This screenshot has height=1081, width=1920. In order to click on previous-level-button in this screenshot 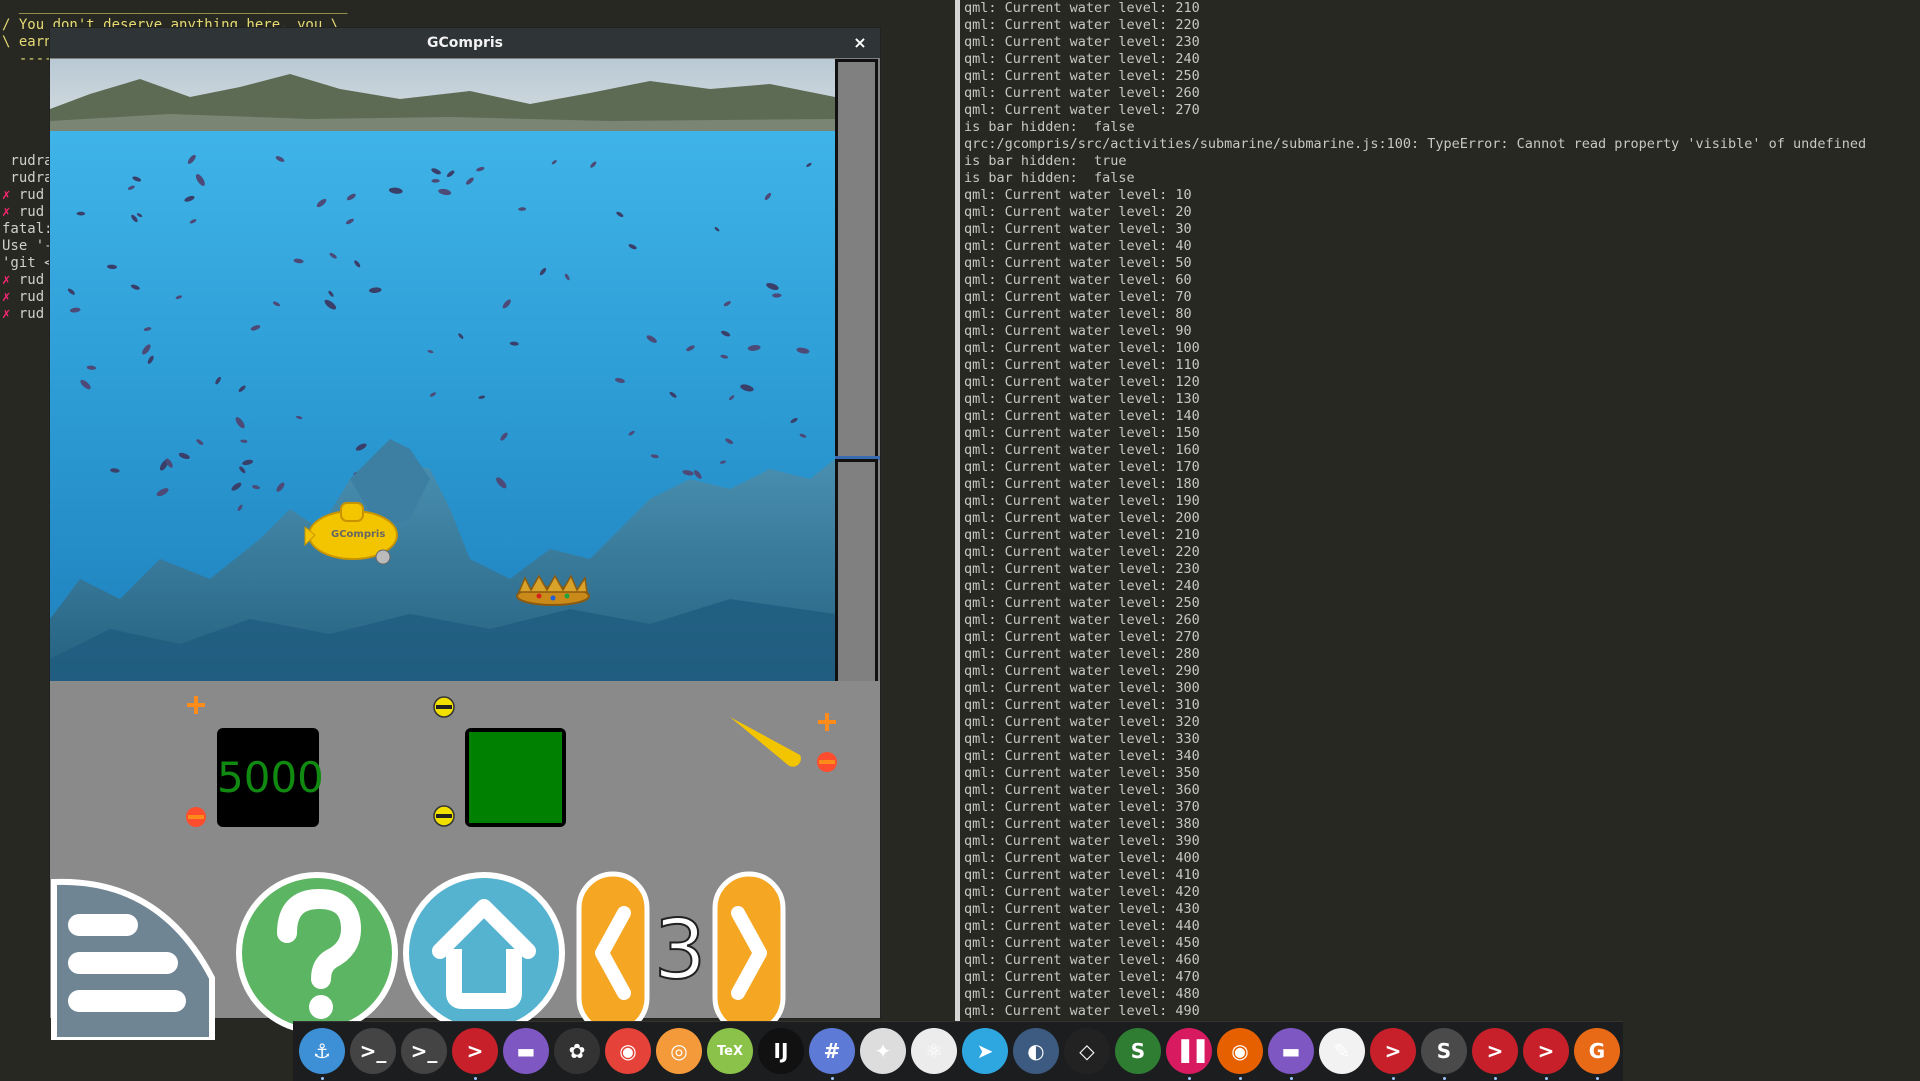, I will do `click(613, 953)`.